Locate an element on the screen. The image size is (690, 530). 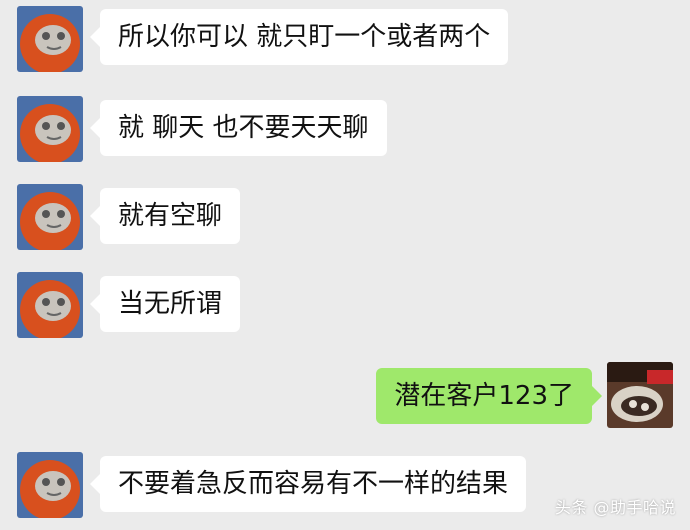
incoming-bubble: 所以你可以 就只盯一个或者两个 is located at coordinates (299, 37).